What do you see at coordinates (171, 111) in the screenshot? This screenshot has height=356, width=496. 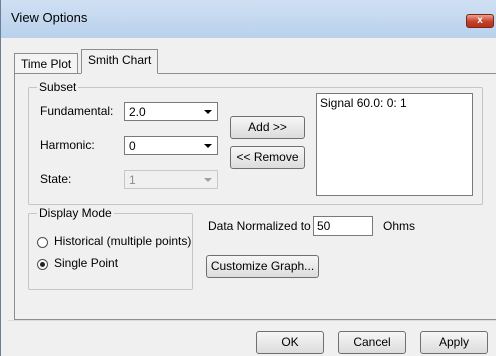 I see `fundamental-select: 2.0` at bounding box center [171, 111].